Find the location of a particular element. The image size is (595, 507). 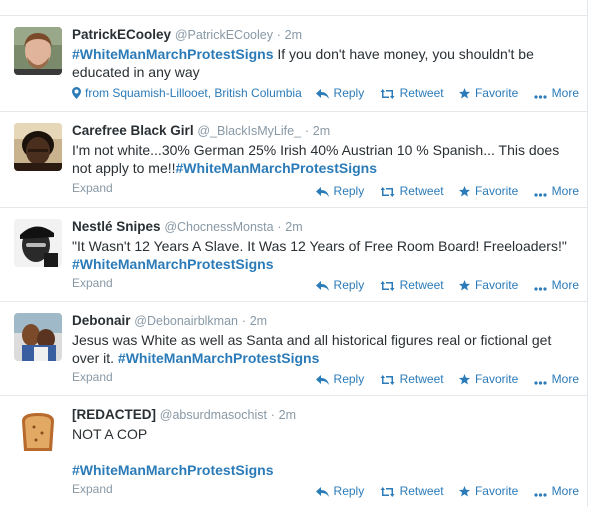

tweet-author-name: Nestlé Snipes is located at coordinates (116, 226).